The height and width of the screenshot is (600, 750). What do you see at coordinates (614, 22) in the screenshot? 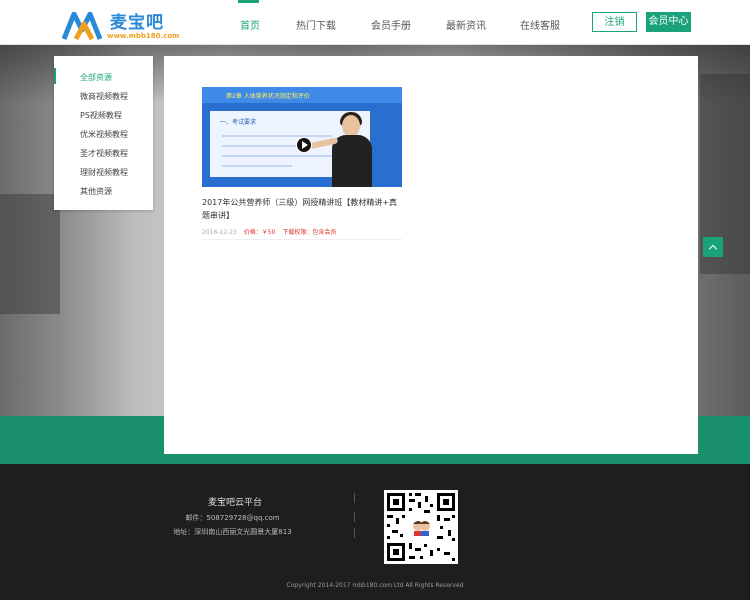
I see `logout-button: 注销` at bounding box center [614, 22].